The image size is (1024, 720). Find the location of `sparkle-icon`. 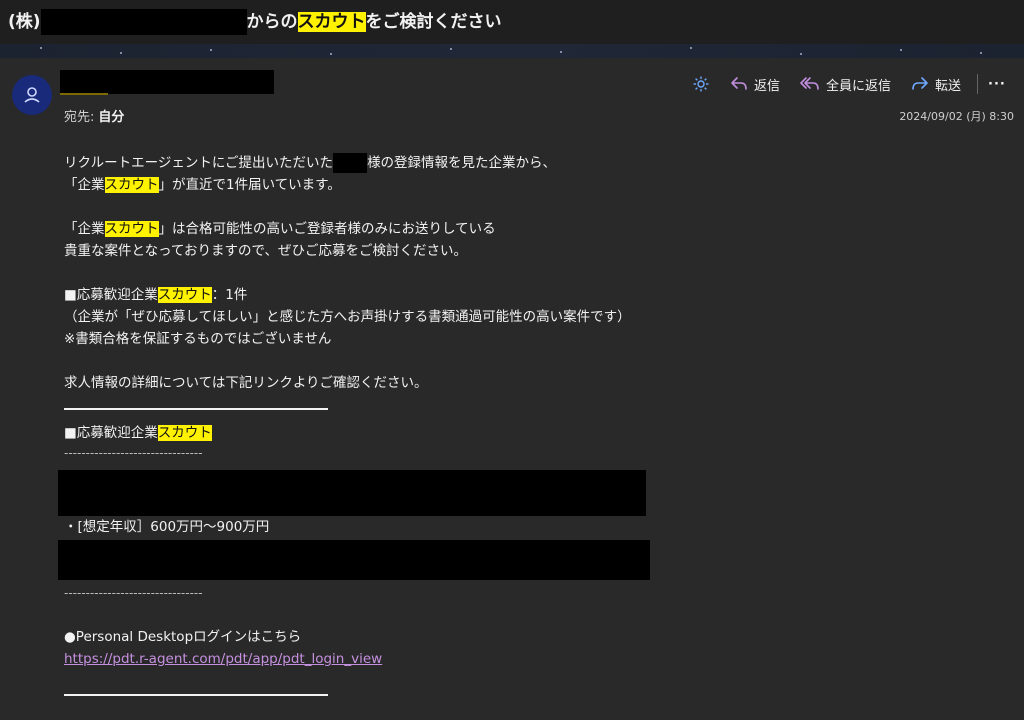

sparkle-icon is located at coordinates (701, 84).